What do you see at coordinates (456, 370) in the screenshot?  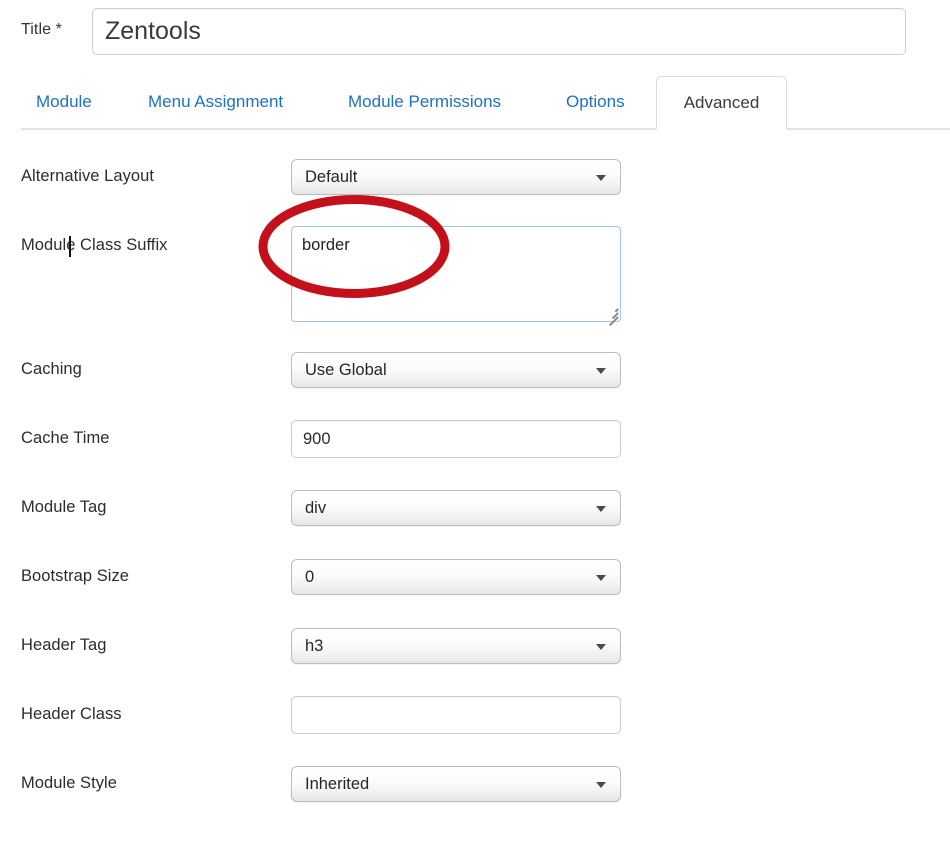 I see `select-caching: Use Global` at bounding box center [456, 370].